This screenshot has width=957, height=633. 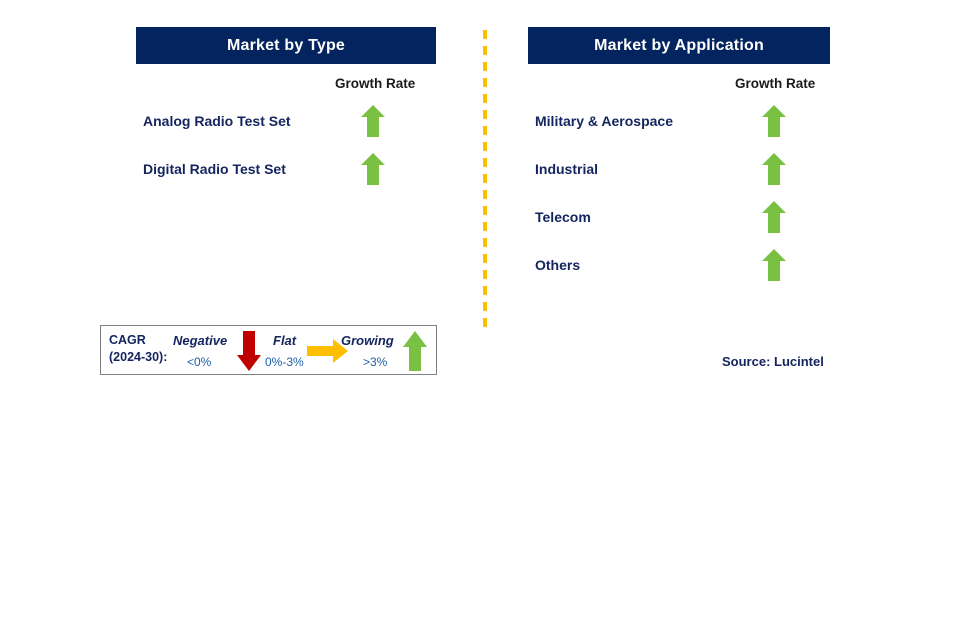 What do you see at coordinates (679, 124) in the screenshot?
I see `table-row: Military & Aerospace` at bounding box center [679, 124].